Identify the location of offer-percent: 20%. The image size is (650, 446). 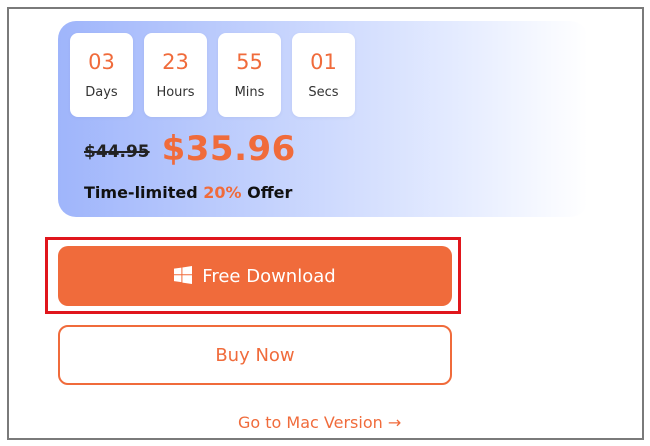
(222, 192).